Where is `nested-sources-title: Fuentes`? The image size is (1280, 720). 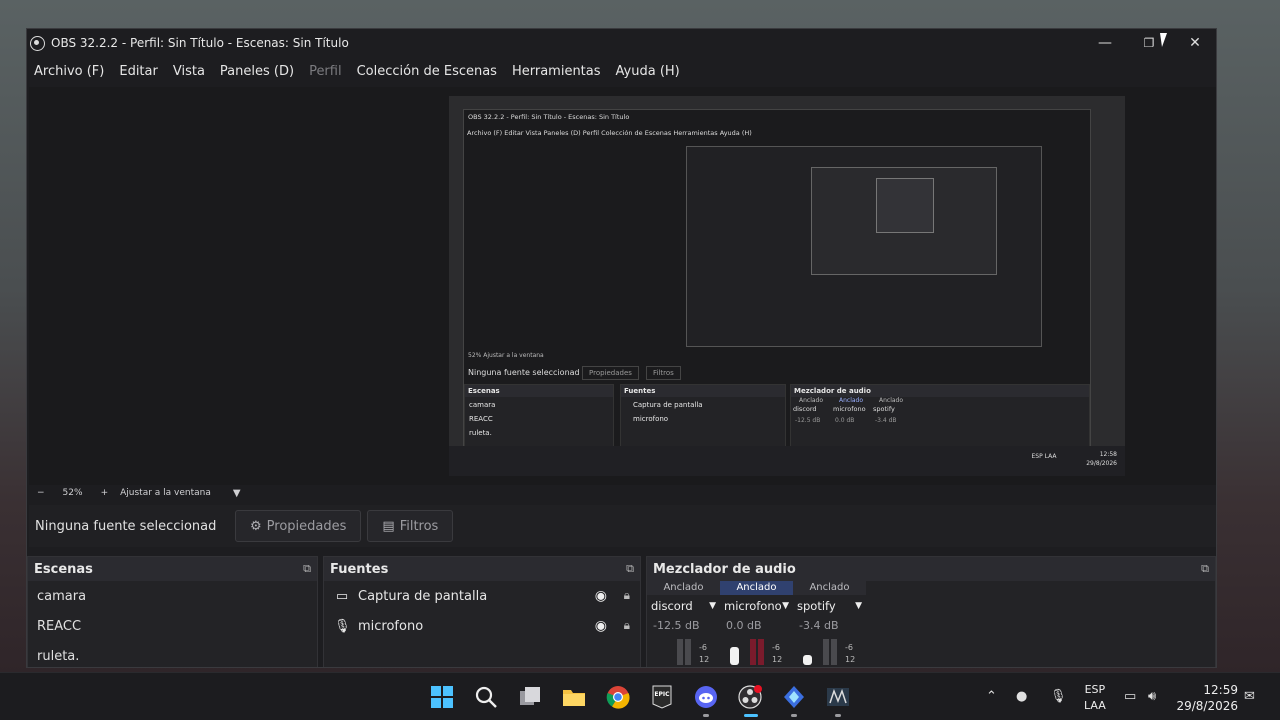
nested-sources-title: Fuentes is located at coordinates (703, 391).